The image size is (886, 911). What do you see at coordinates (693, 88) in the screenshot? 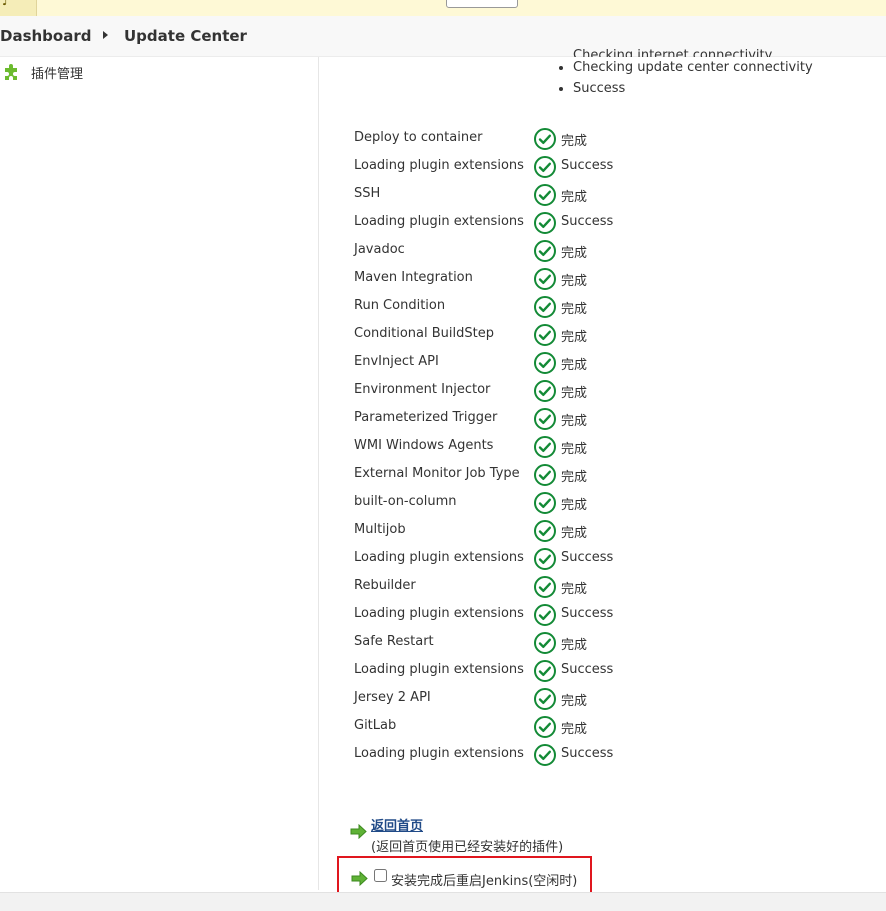
I see `list-item: Success` at bounding box center [693, 88].